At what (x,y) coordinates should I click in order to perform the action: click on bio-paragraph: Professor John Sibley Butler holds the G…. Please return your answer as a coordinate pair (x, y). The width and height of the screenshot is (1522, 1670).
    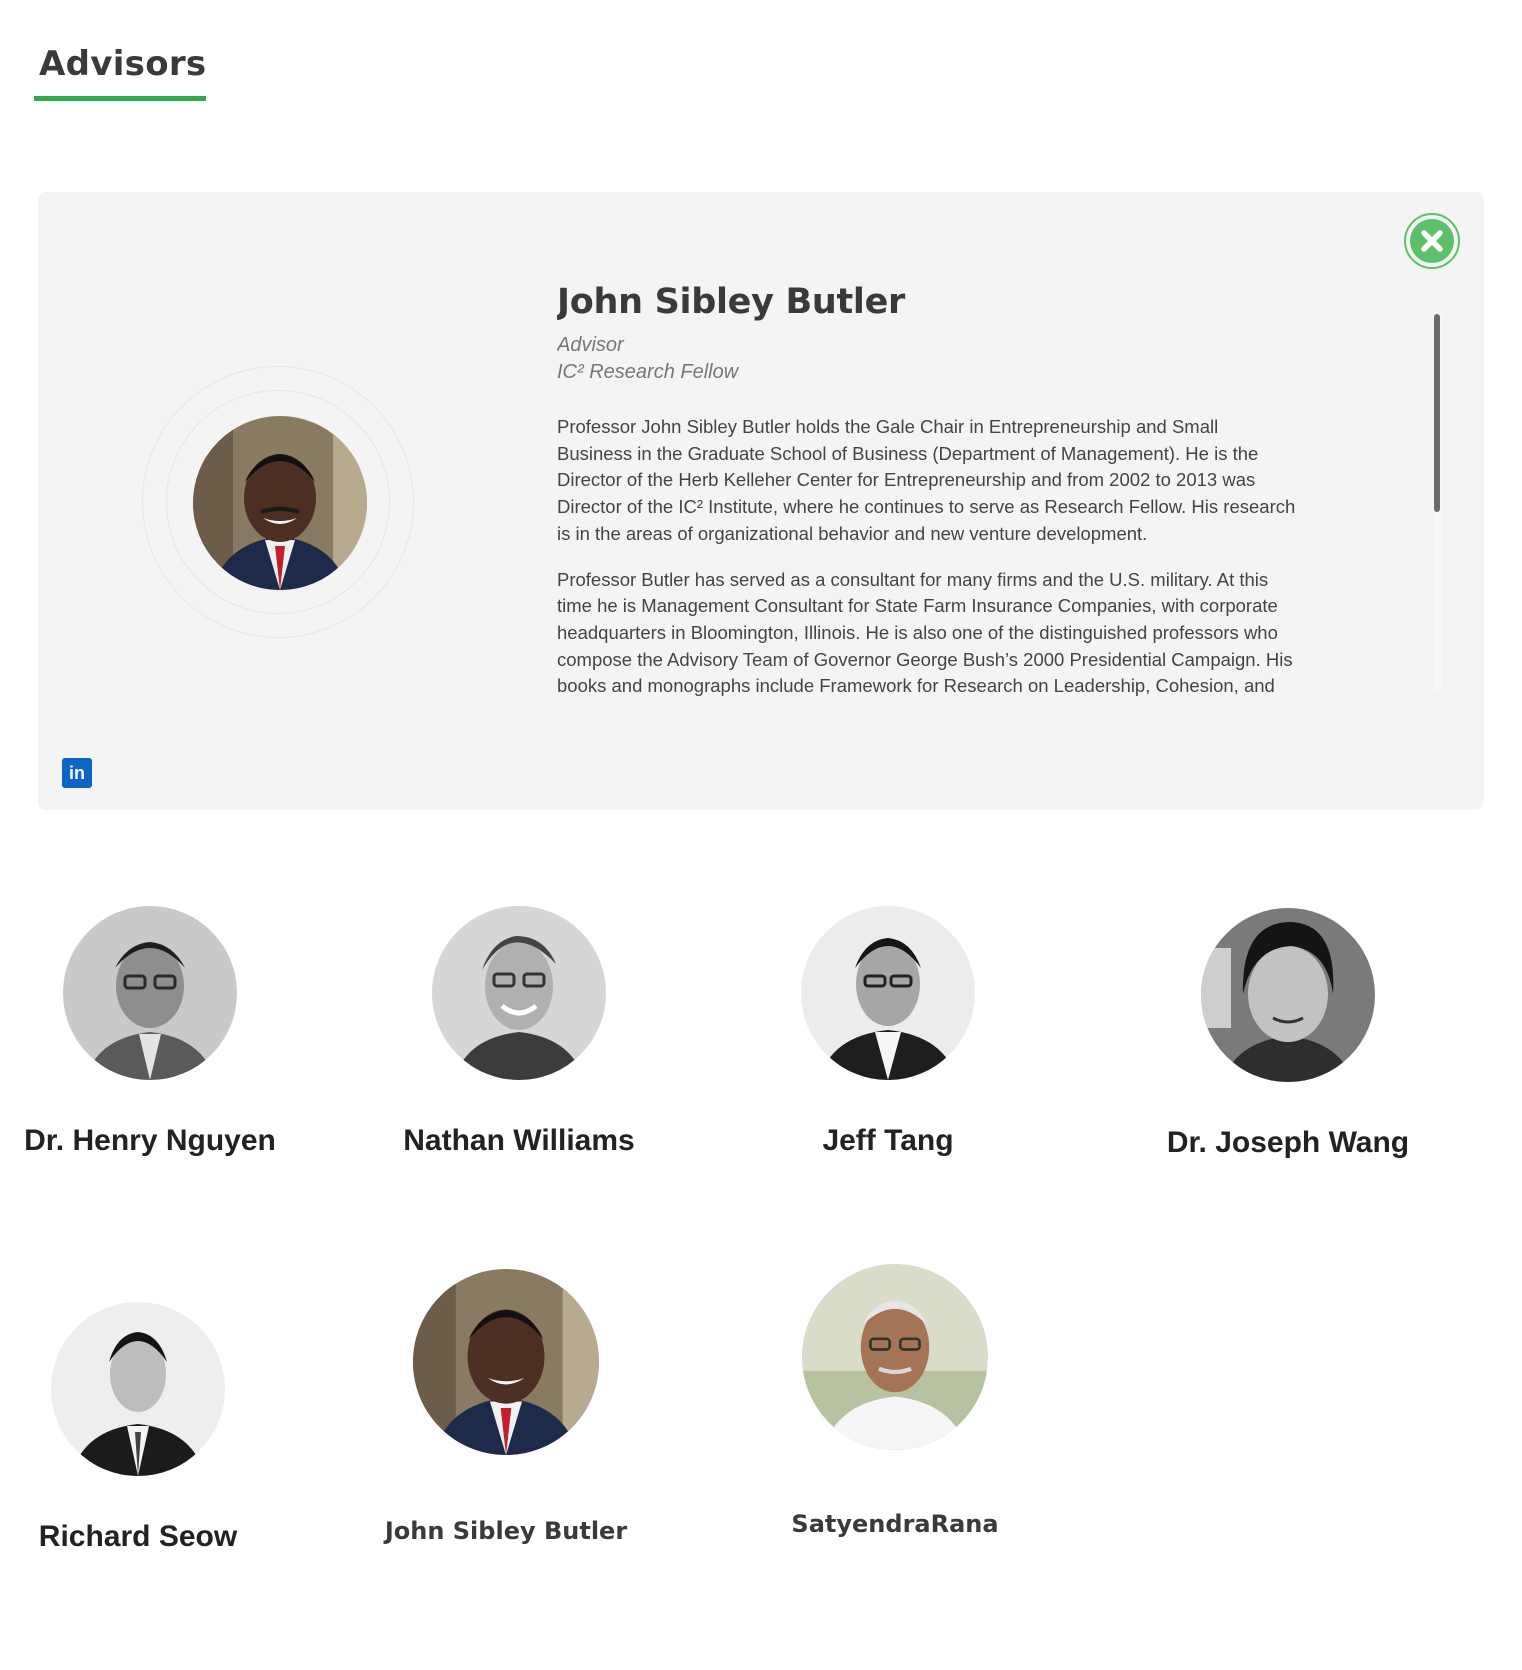
    Looking at the image, I should click on (926, 480).